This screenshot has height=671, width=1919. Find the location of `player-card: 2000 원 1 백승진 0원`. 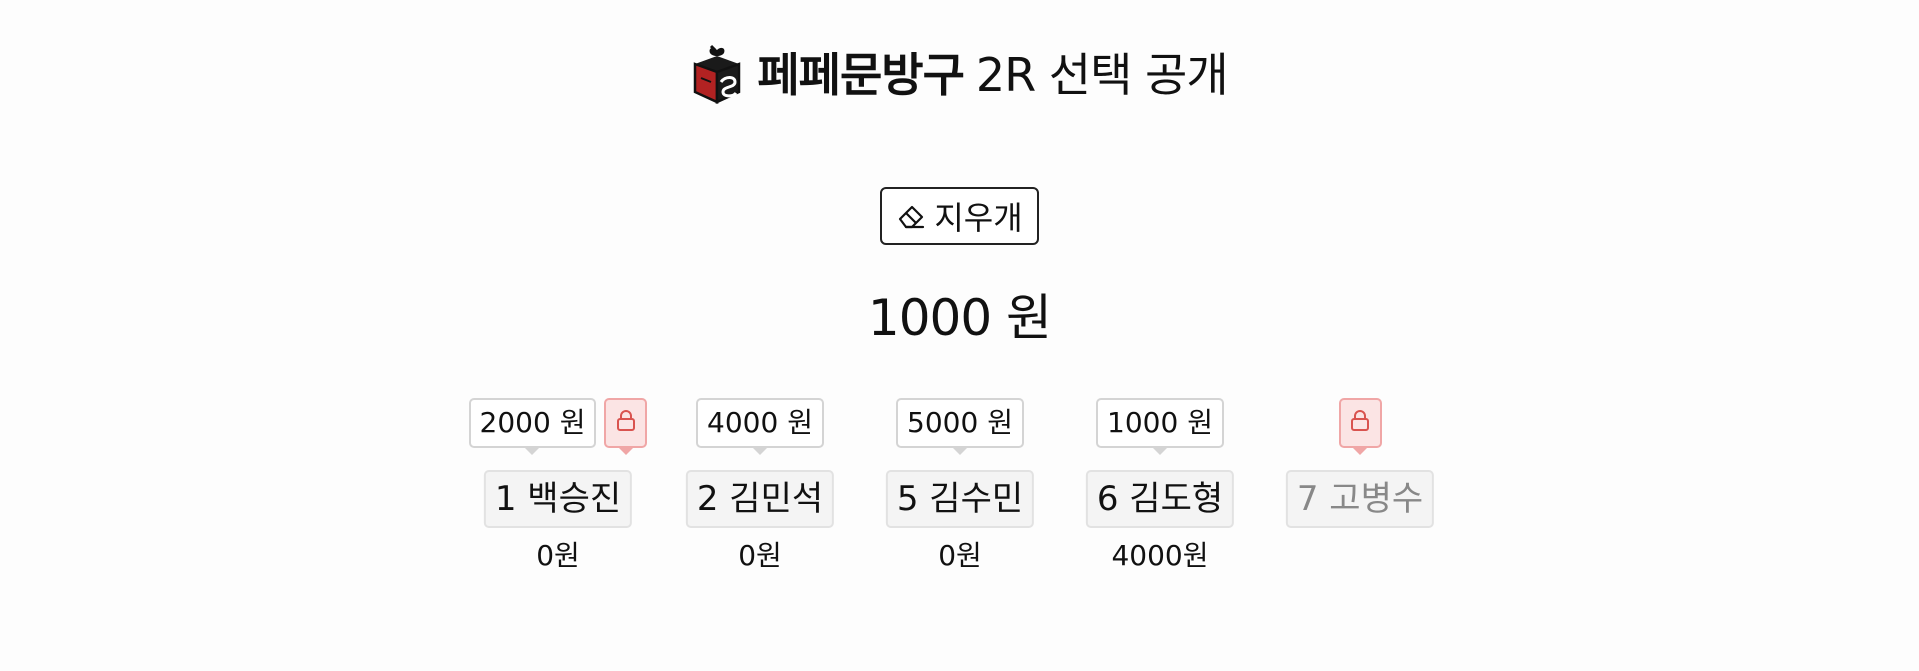

player-card: 2000 원 1 백승진 0원 is located at coordinates (558, 493).